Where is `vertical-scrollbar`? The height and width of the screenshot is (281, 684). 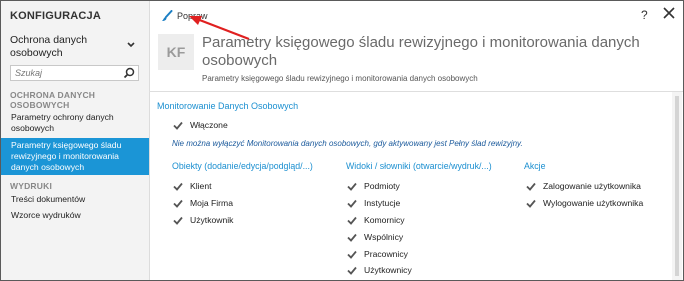 vertical-scrollbar is located at coordinates (677, 186).